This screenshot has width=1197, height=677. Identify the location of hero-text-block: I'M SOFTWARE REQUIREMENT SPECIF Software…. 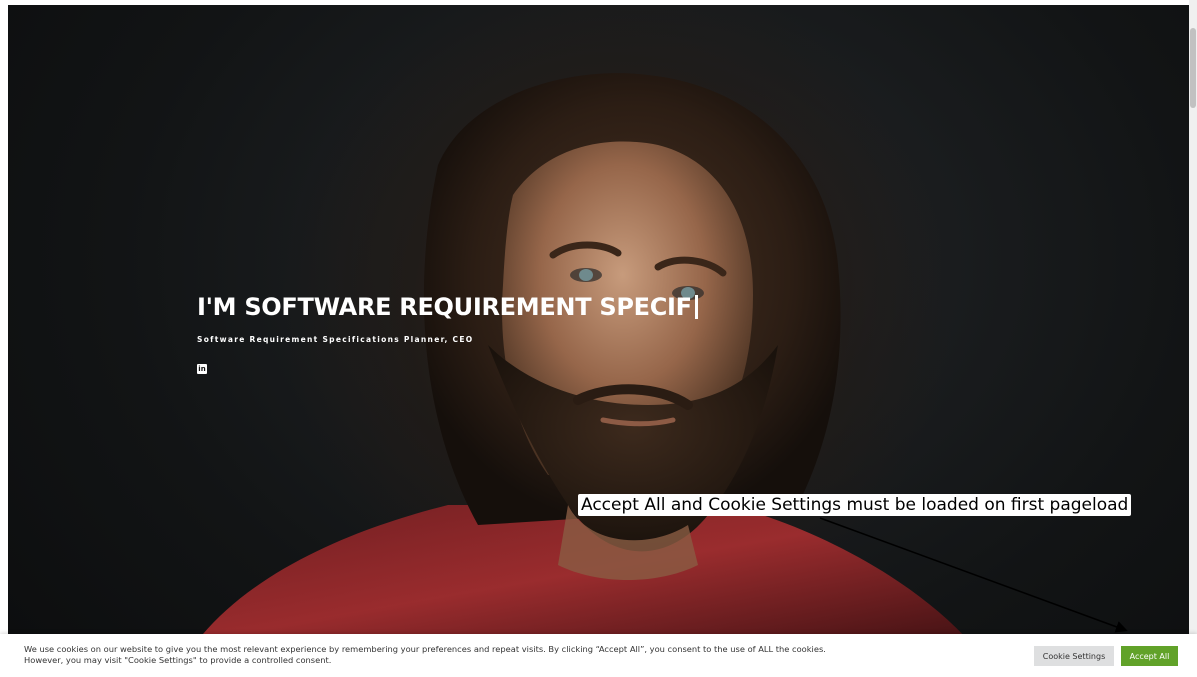
(447, 333).